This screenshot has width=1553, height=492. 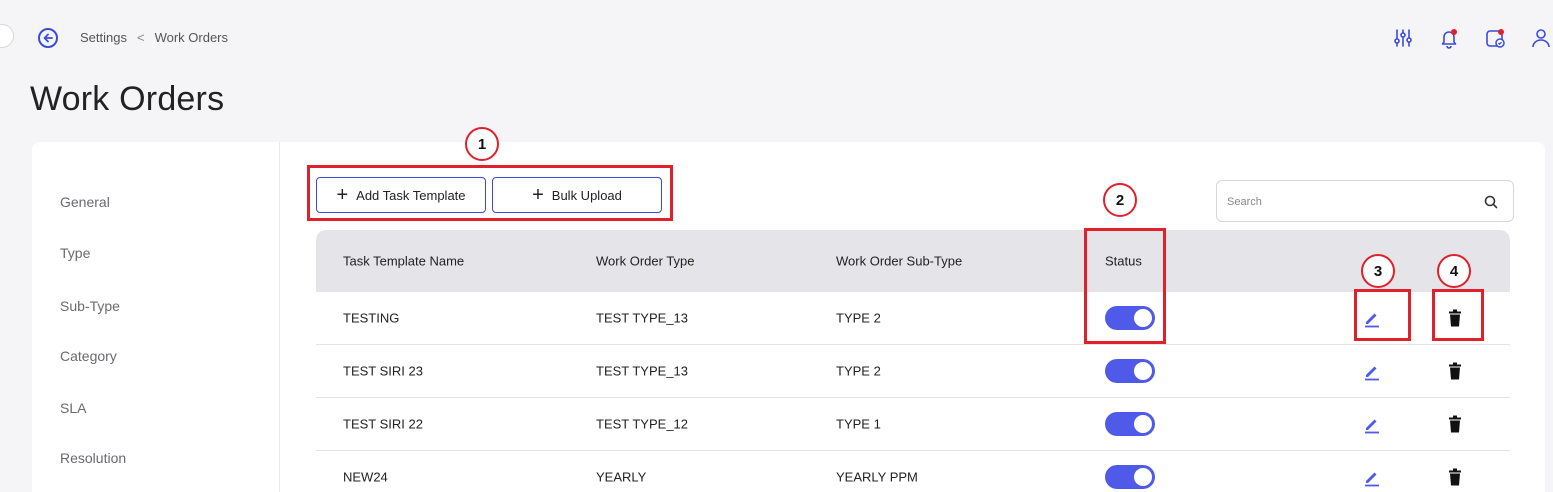 What do you see at coordinates (621, 477) in the screenshot?
I see `work-order-type: YEARLY` at bounding box center [621, 477].